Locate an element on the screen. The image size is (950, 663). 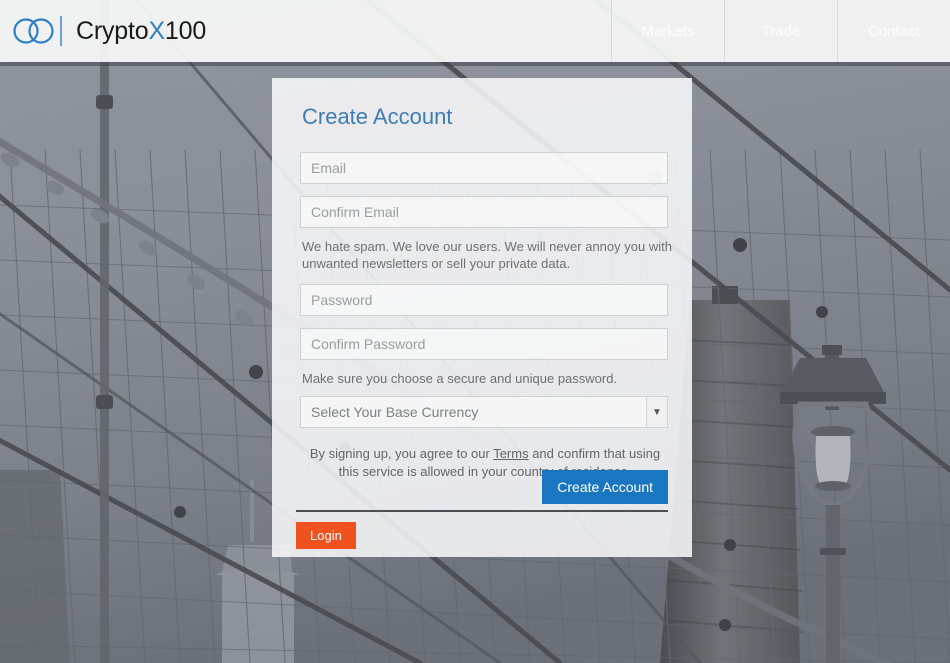
brand-divider is located at coordinates (61, 31).